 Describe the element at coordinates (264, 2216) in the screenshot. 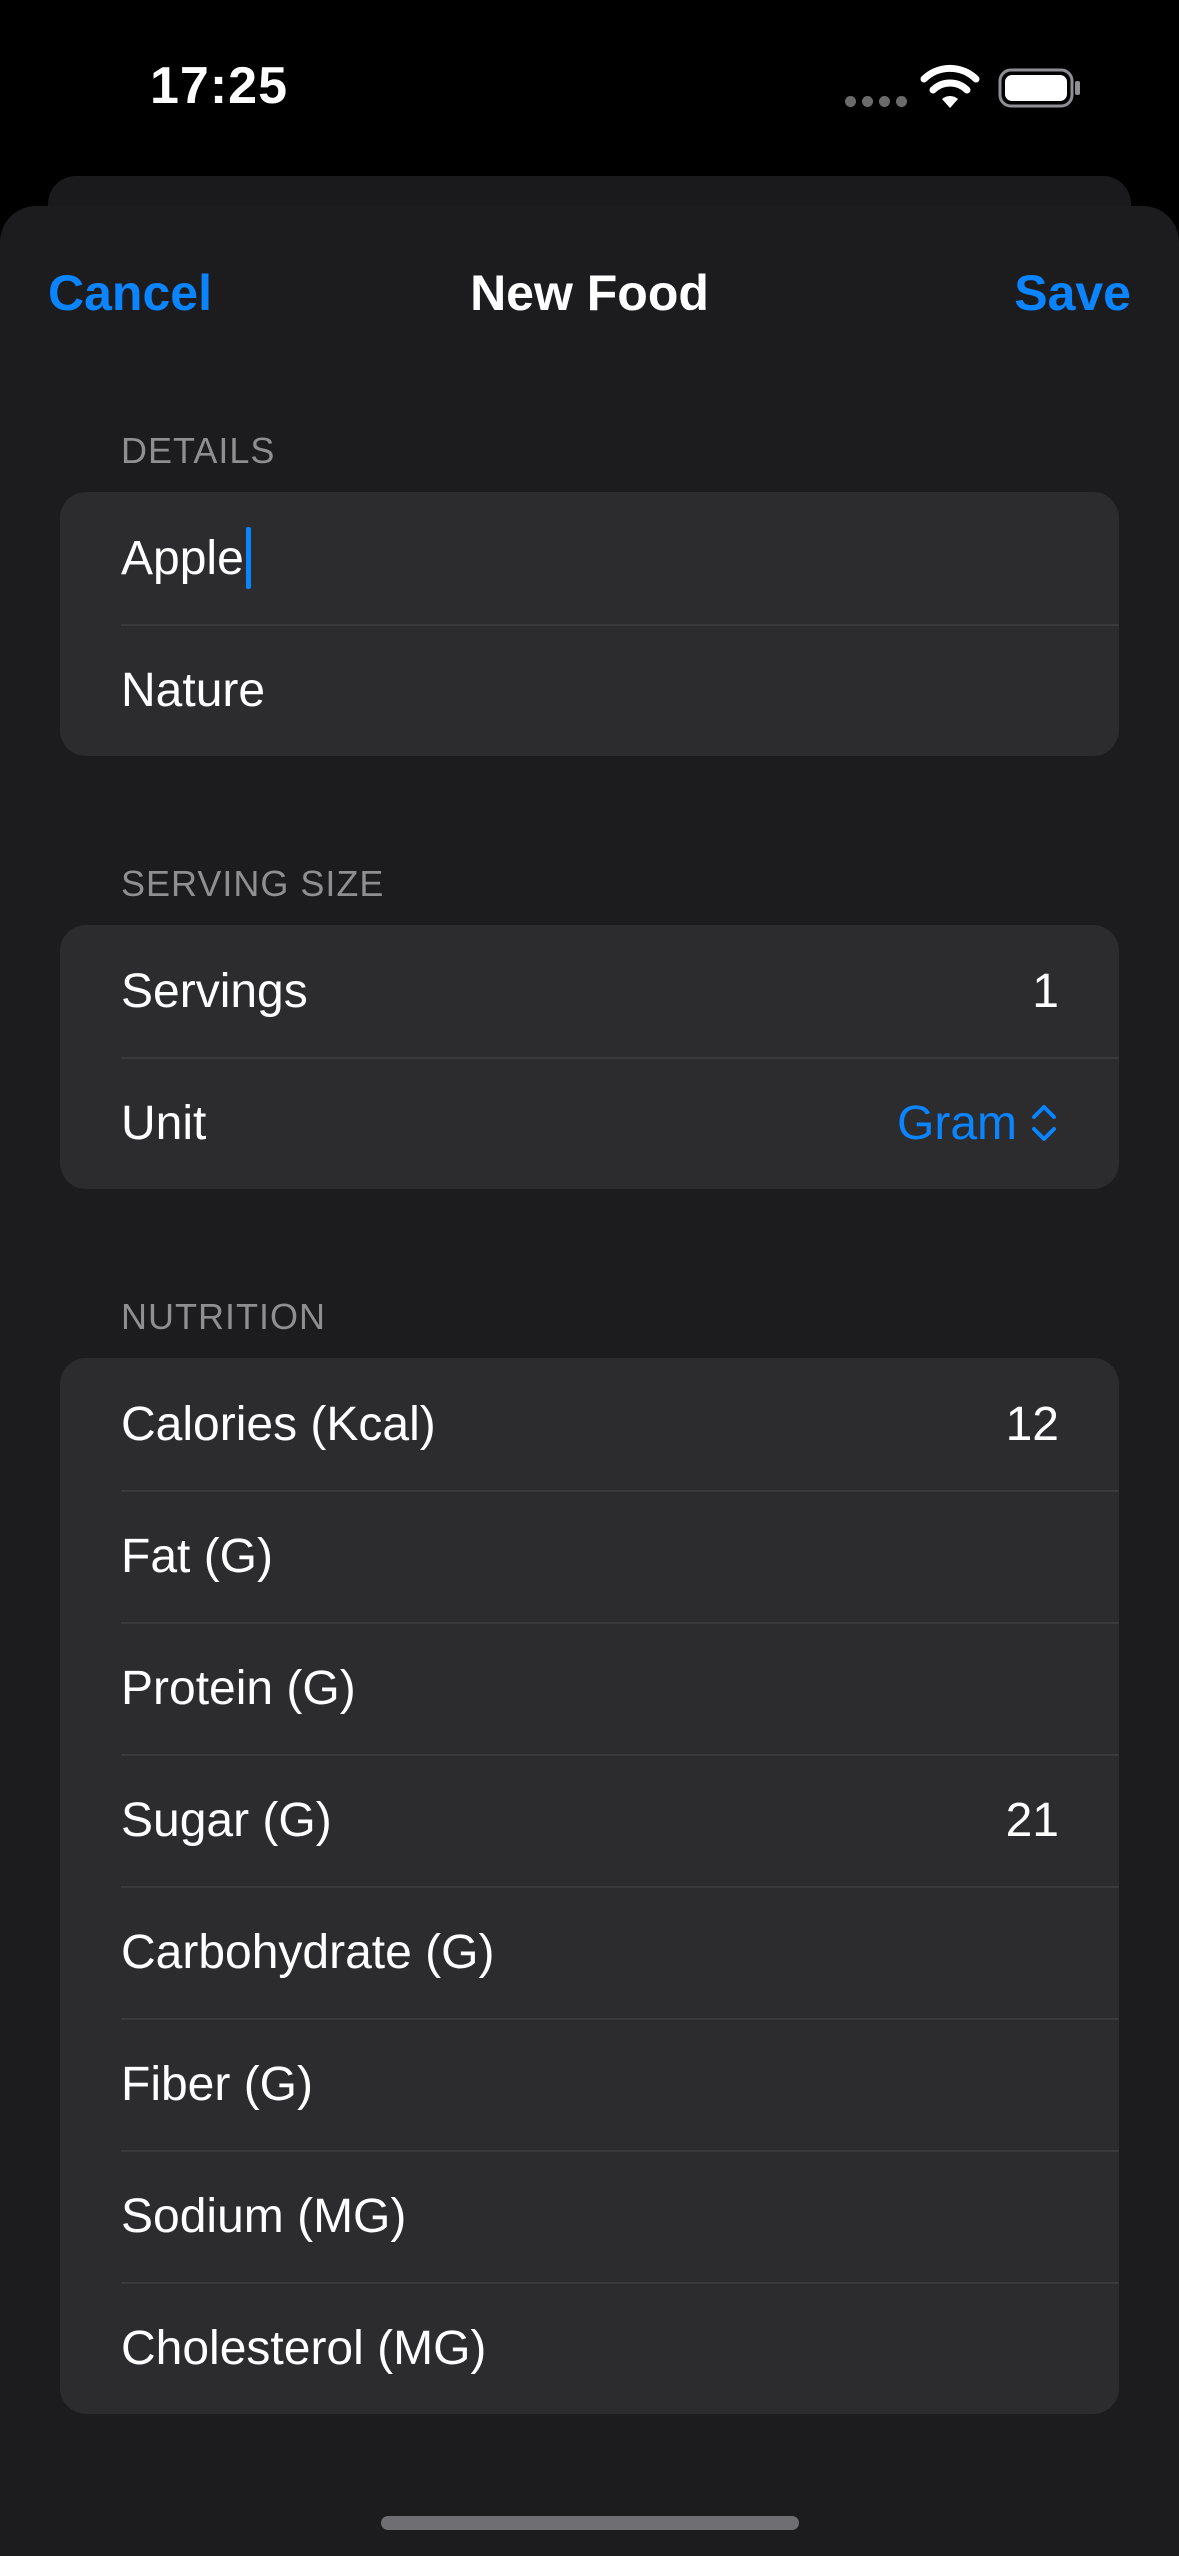

I see `nutrition-label: Sodium (MG)` at that location.